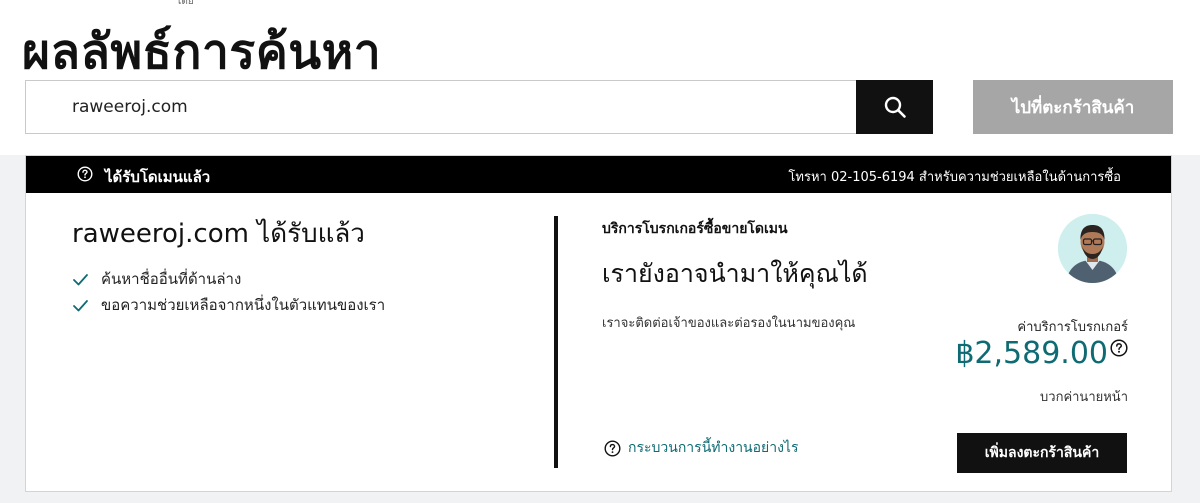  What do you see at coordinates (729, 323) in the screenshot?
I see `broker-description: เราจะติดต่อเจ้าของและต่อรองในนามของคุณ` at bounding box center [729, 323].